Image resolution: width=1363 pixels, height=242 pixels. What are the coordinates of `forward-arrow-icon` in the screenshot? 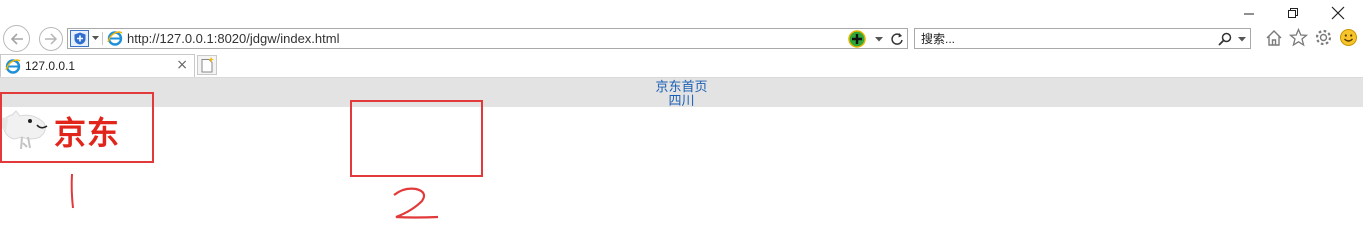 It's located at (51, 39).